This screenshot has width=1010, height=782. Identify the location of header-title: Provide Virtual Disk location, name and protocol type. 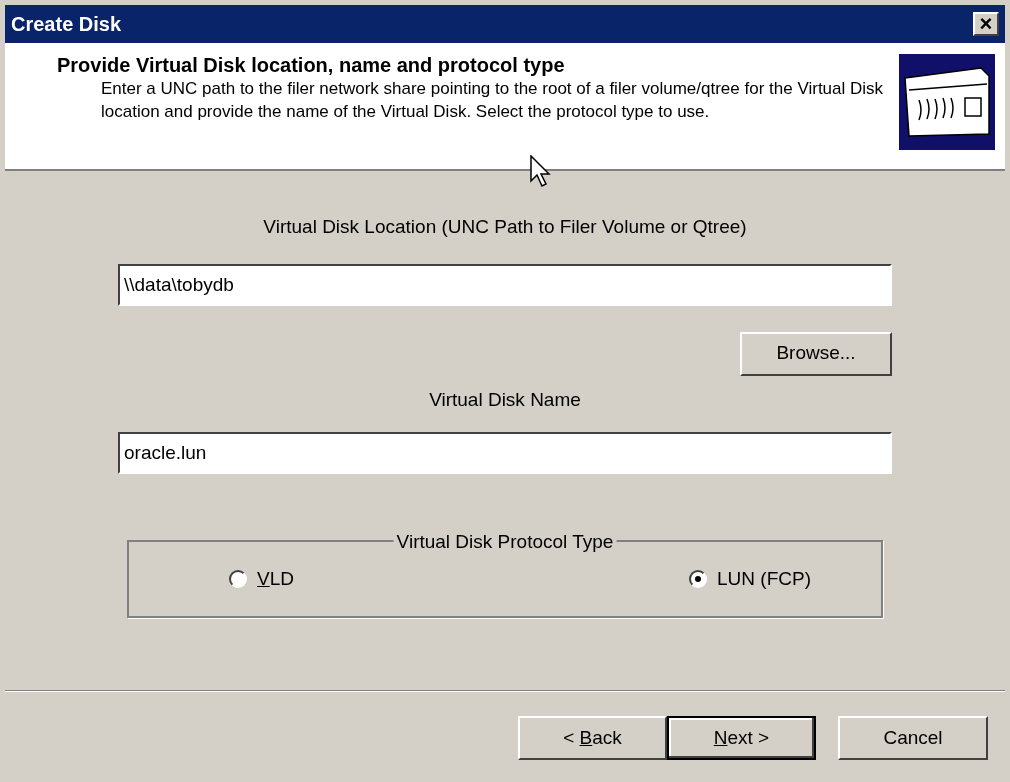
(311, 65).